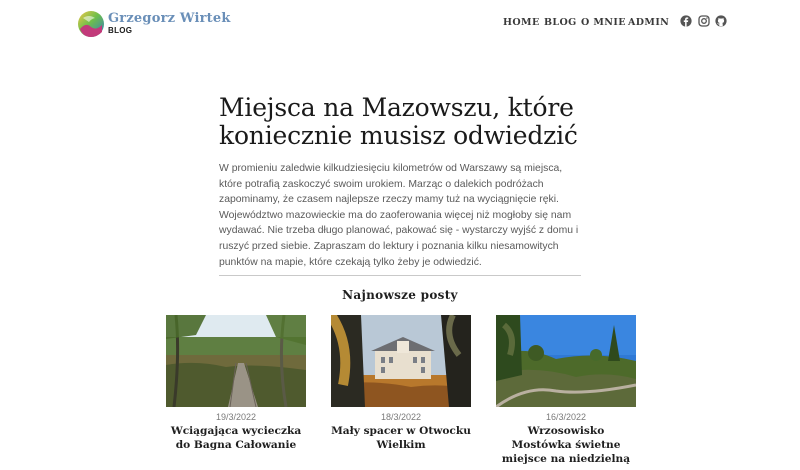 This screenshot has width=800, height=470. I want to click on nav-o-mnie: O MNIE, so click(603, 22).